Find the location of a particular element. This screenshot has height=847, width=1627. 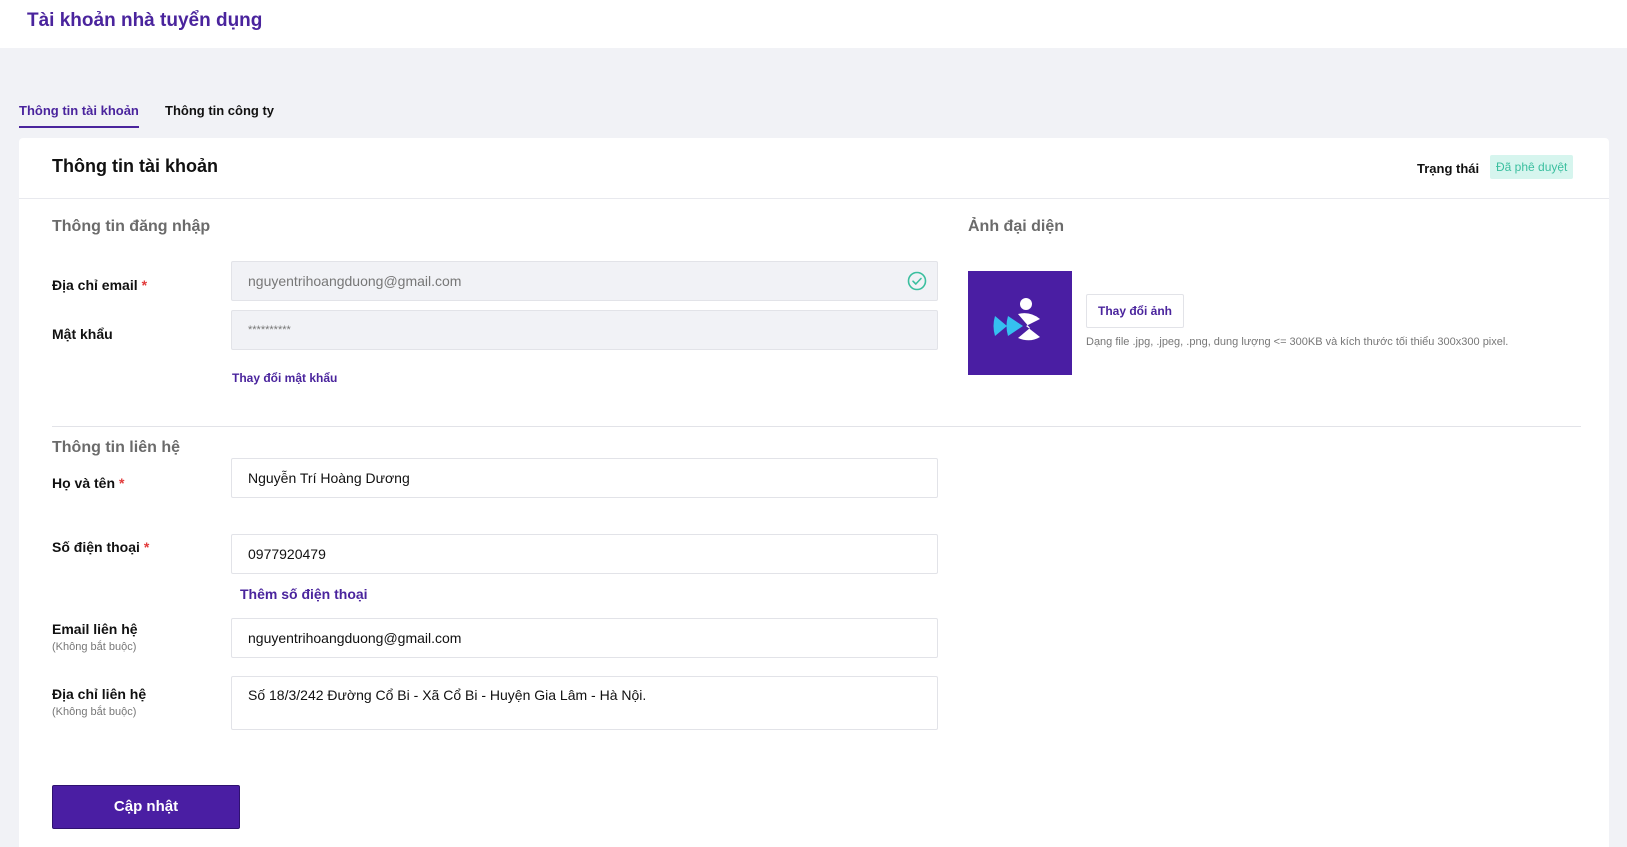

name-label: Họ và tên * is located at coordinates (88, 483).